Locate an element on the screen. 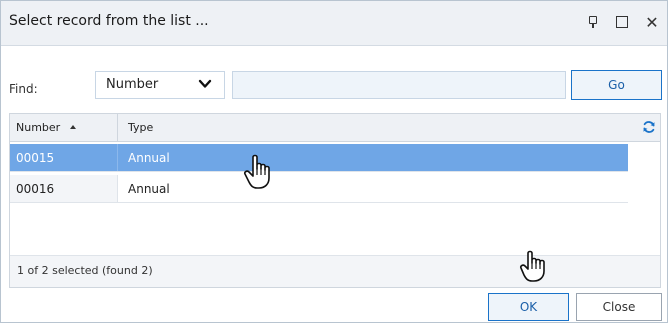 This screenshot has height=323, width=668. cell-number-text: 00015 is located at coordinates (35, 158).